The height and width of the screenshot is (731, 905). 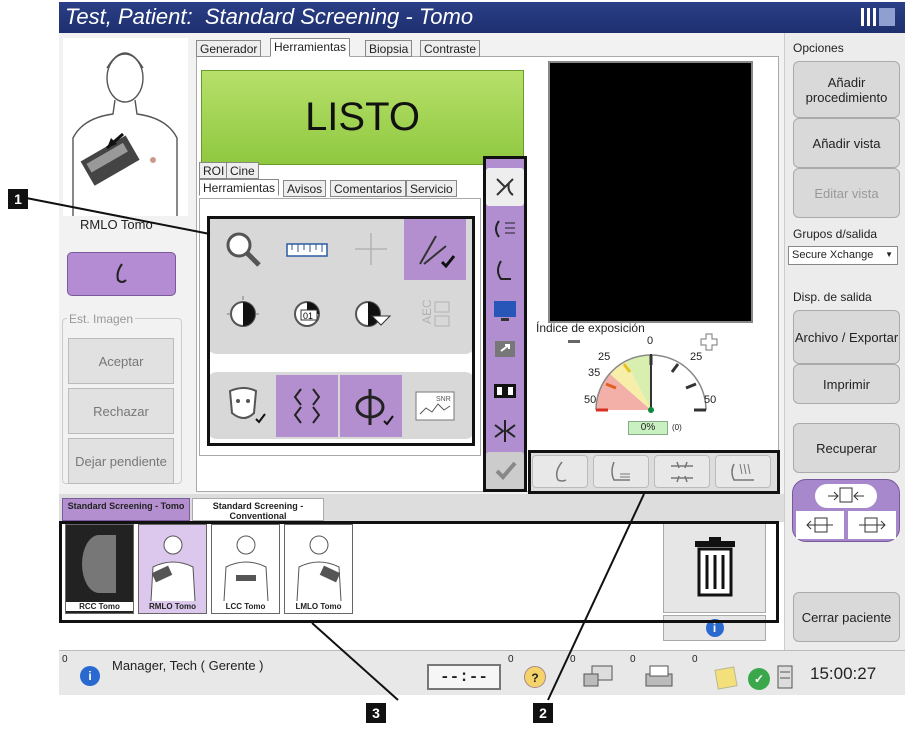 What do you see at coordinates (543, 713) in the screenshot?
I see `callout-2: 2` at bounding box center [543, 713].